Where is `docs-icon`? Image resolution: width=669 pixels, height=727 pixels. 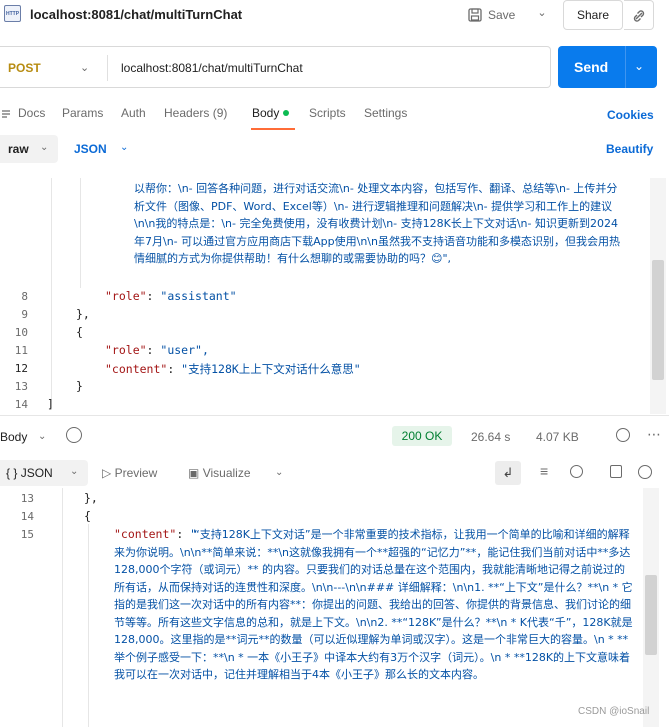
docs-icon is located at coordinates (6, 114).